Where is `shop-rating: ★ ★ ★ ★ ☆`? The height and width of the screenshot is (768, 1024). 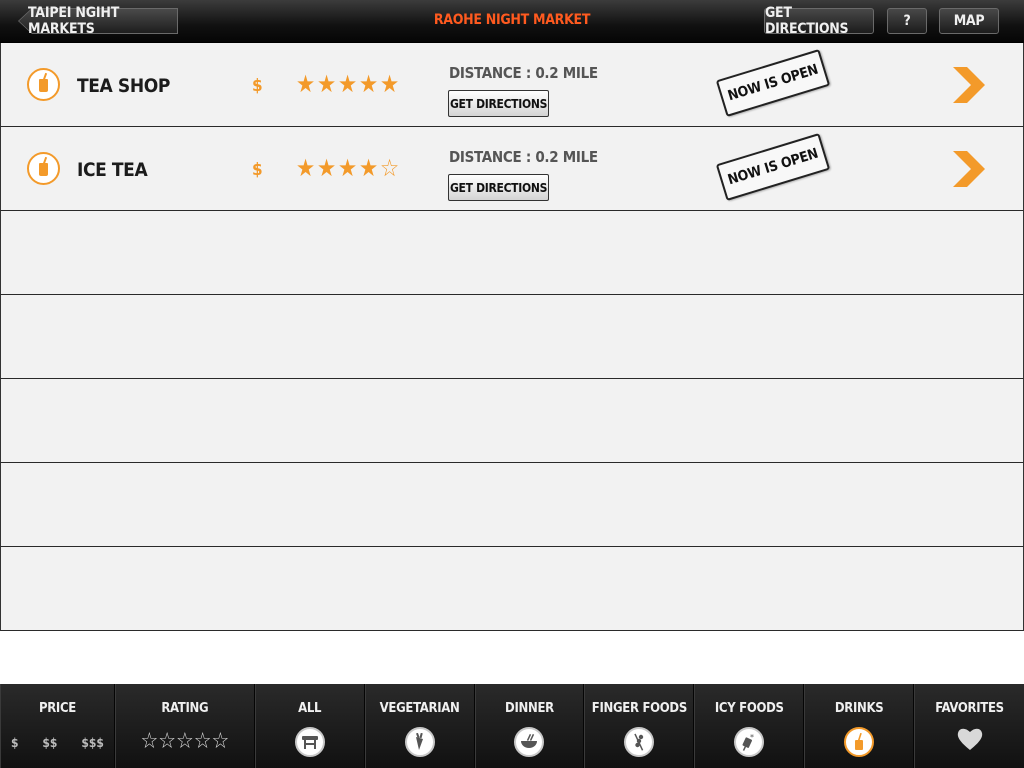
shop-rating: ★ ★ ★ ★ ☆ is located at coordinates (347, 168).